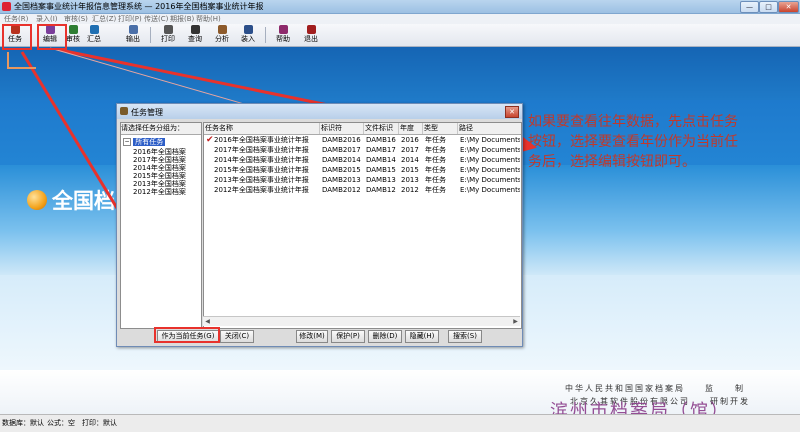 The height and width of the screenshot is (432, 800). Describe the element at coordinates (127, 142) in the screenshot. I see `collapse-icon: −` at that location.